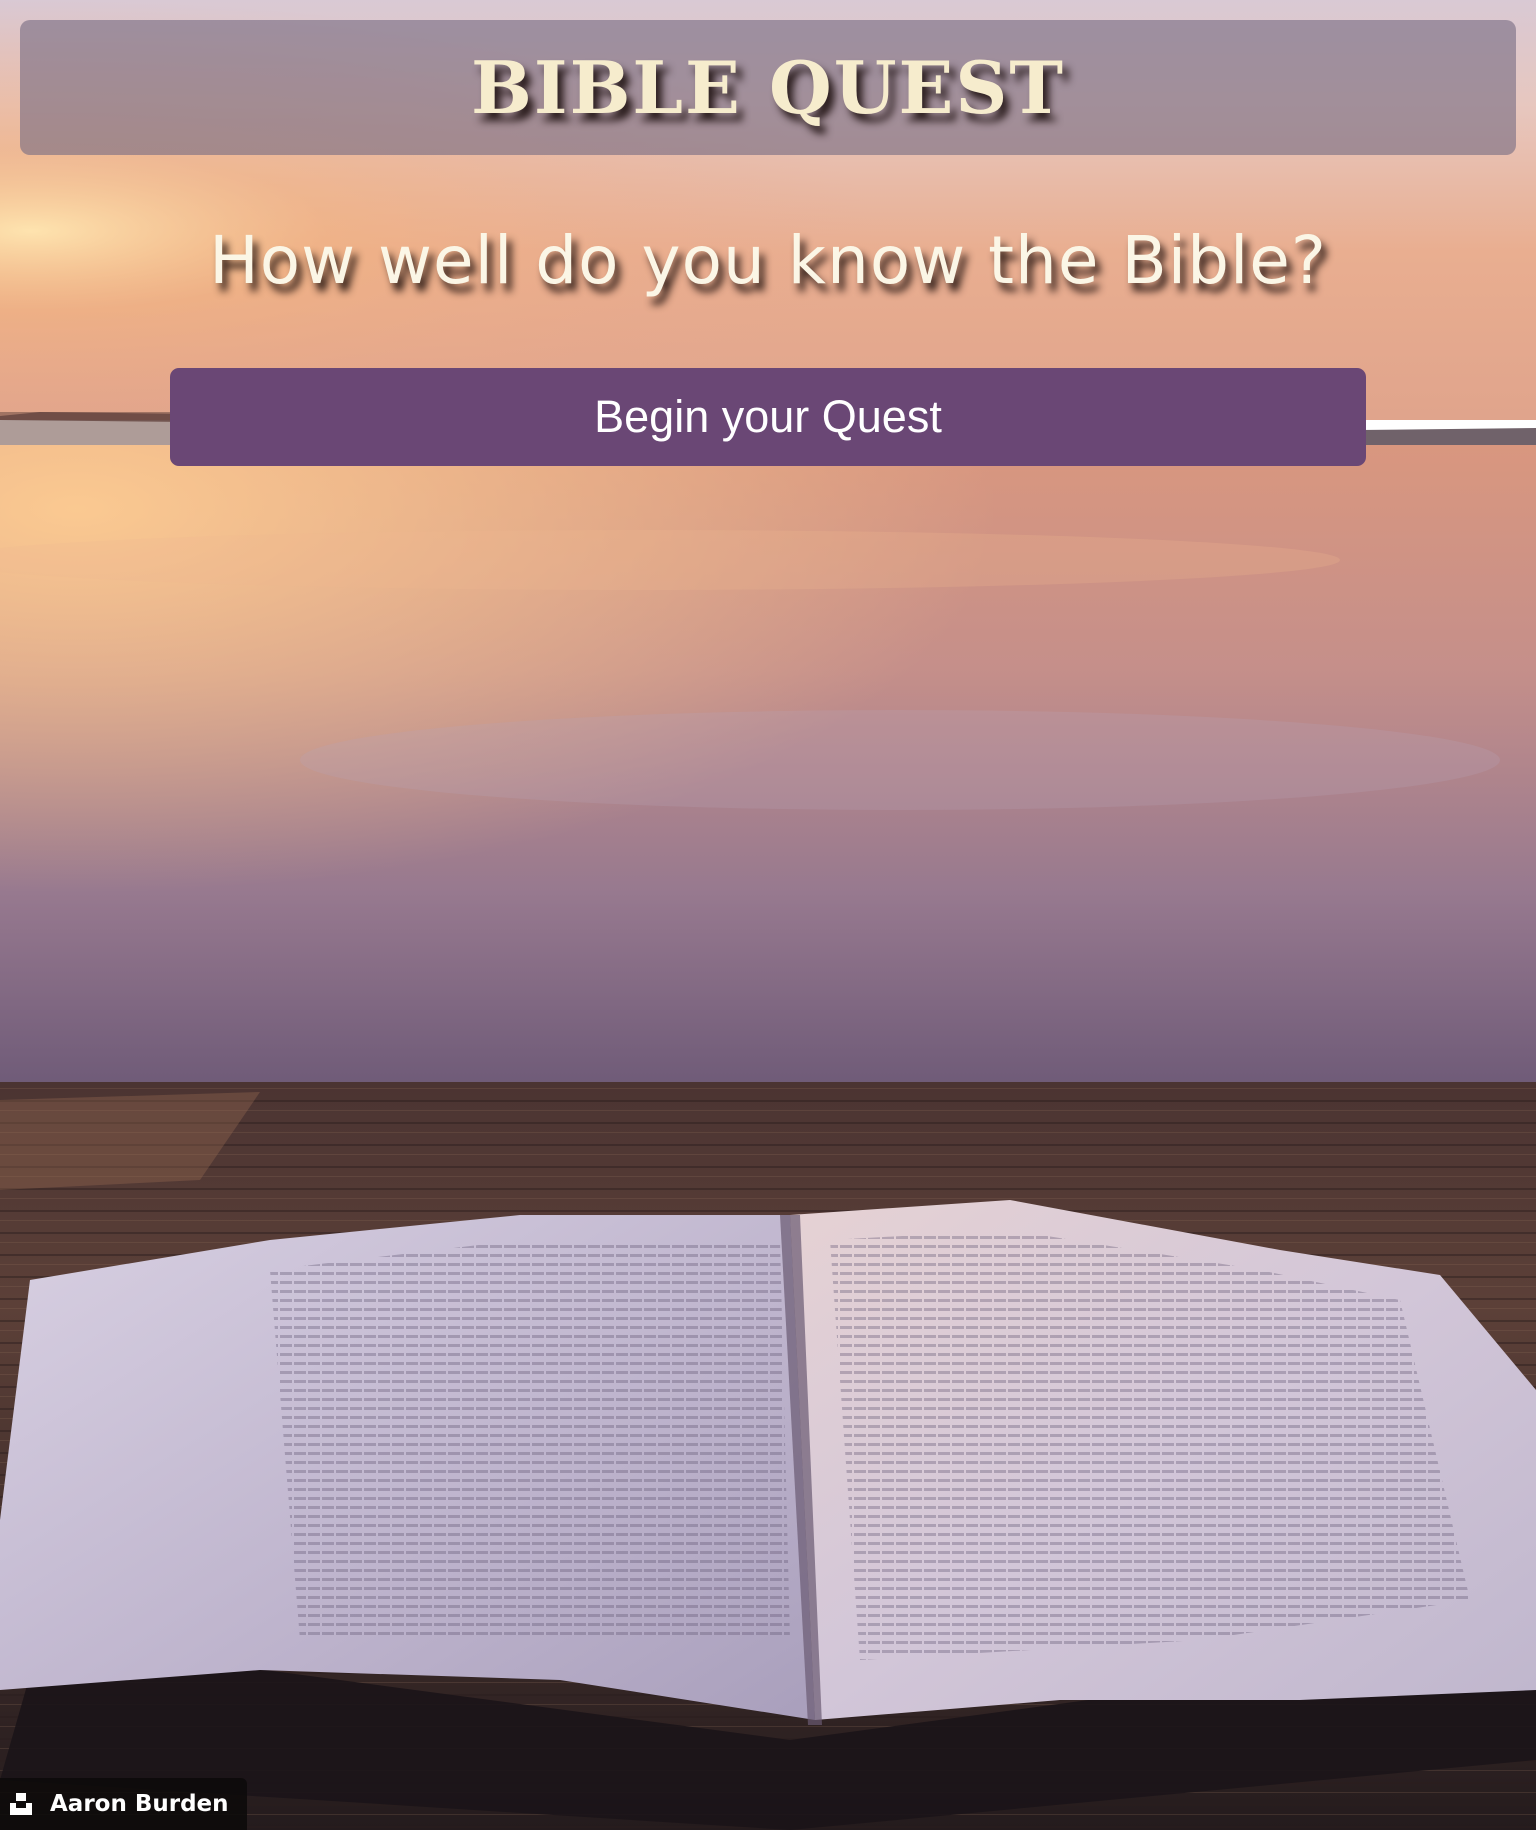  Describe the element at coordinates (768, 417) in the screenshot. I see `begin-quest-button: Begin your Quest` at that location.